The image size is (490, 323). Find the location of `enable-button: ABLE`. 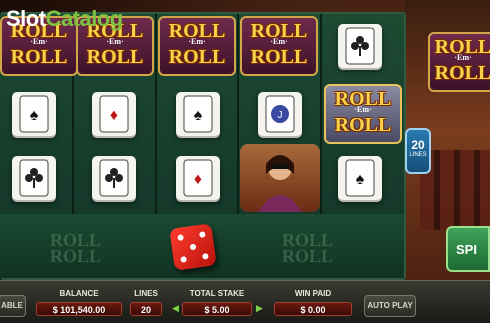

enable-button: ABLE is located at coordinates (13, 306).